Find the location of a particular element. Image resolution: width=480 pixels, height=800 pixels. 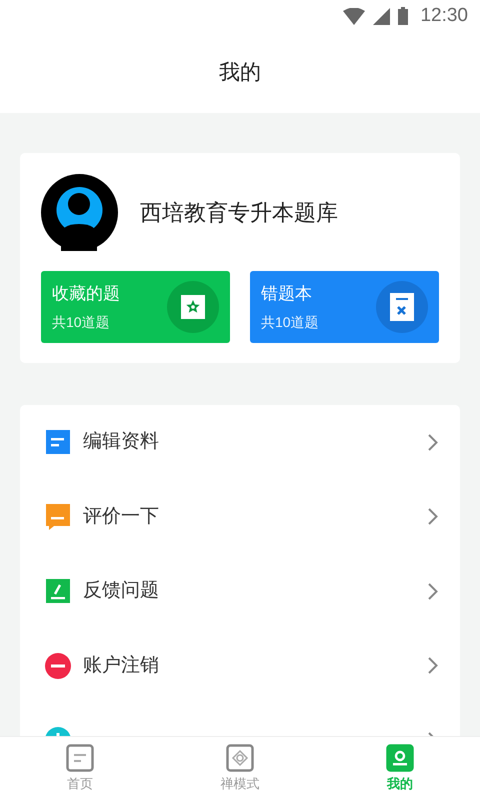

card-title: 错题本 is located at coordinates (287, 293).